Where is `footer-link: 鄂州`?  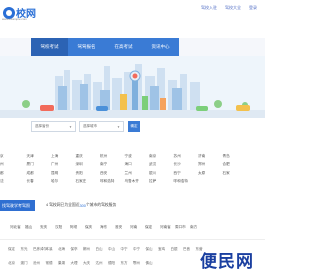 footer-link: 鄂州 is located at coordinates (139, 263).